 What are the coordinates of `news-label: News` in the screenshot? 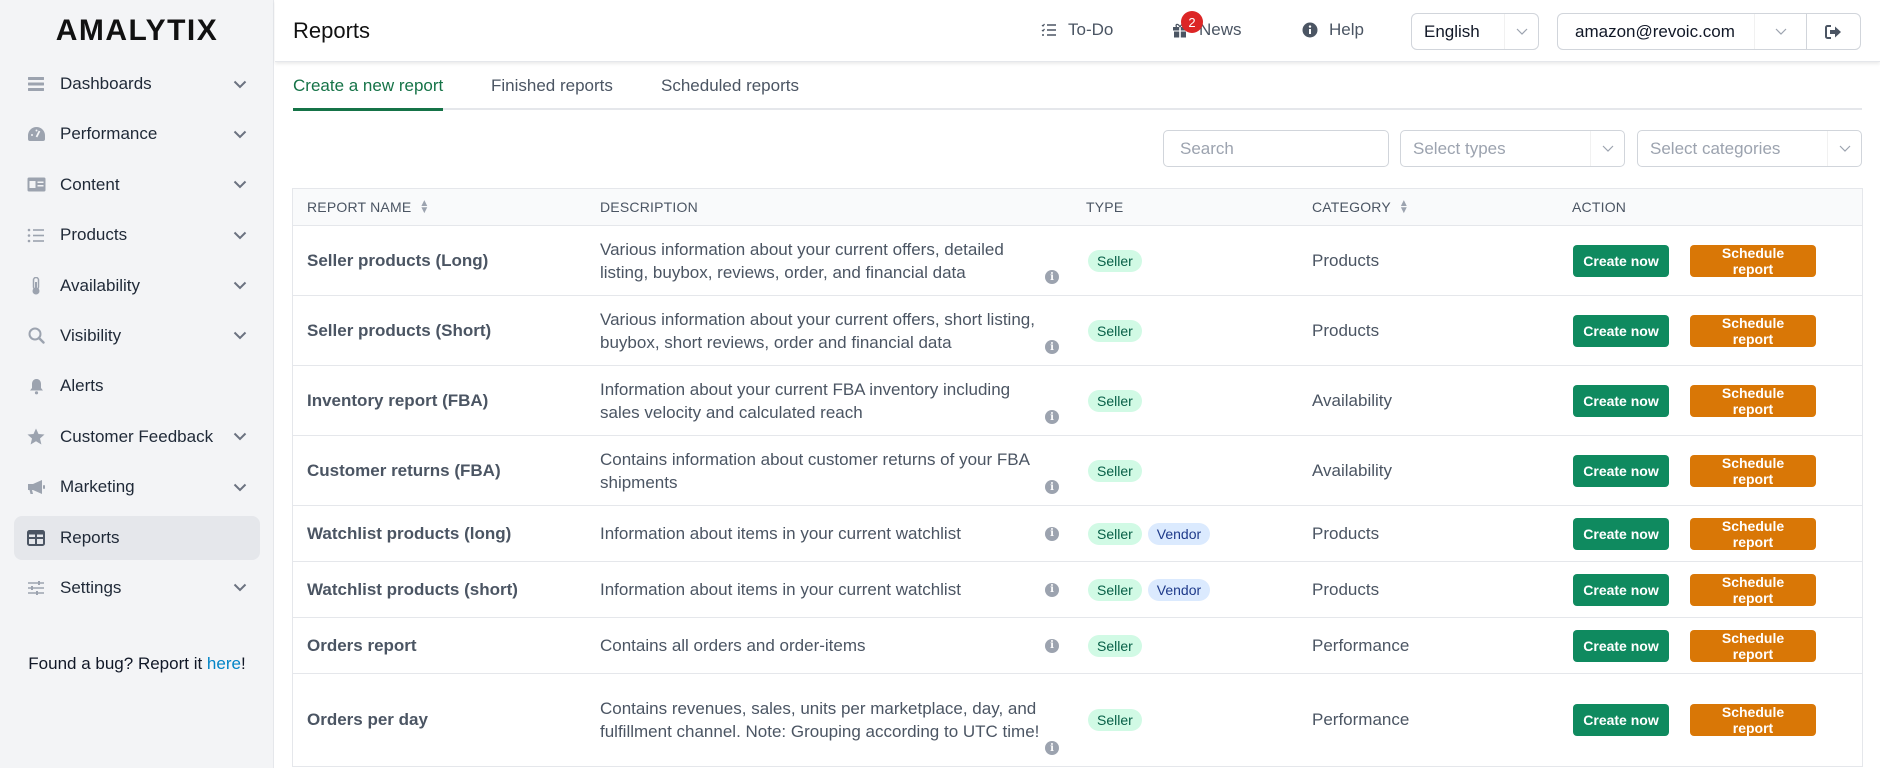 It's located at (1220, 29).